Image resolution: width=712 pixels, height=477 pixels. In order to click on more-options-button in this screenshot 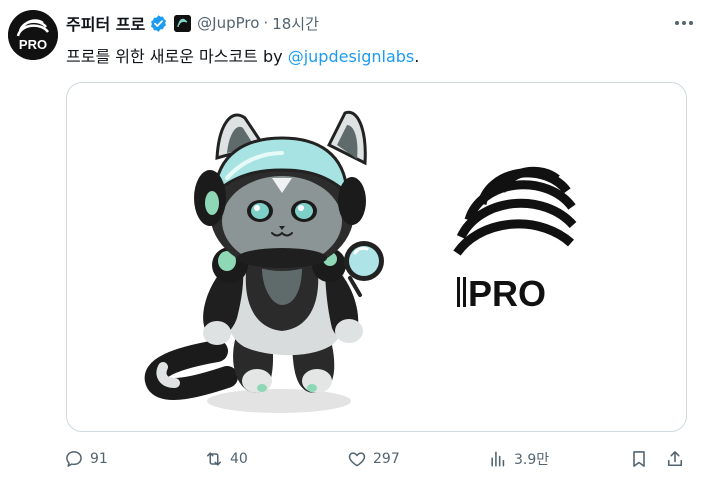, I will do `click(684, 23)`.